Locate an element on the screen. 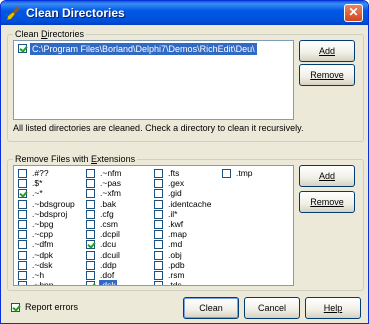  extensions-legend: Remove Files with Extensions is located at coordinates (75, 159).